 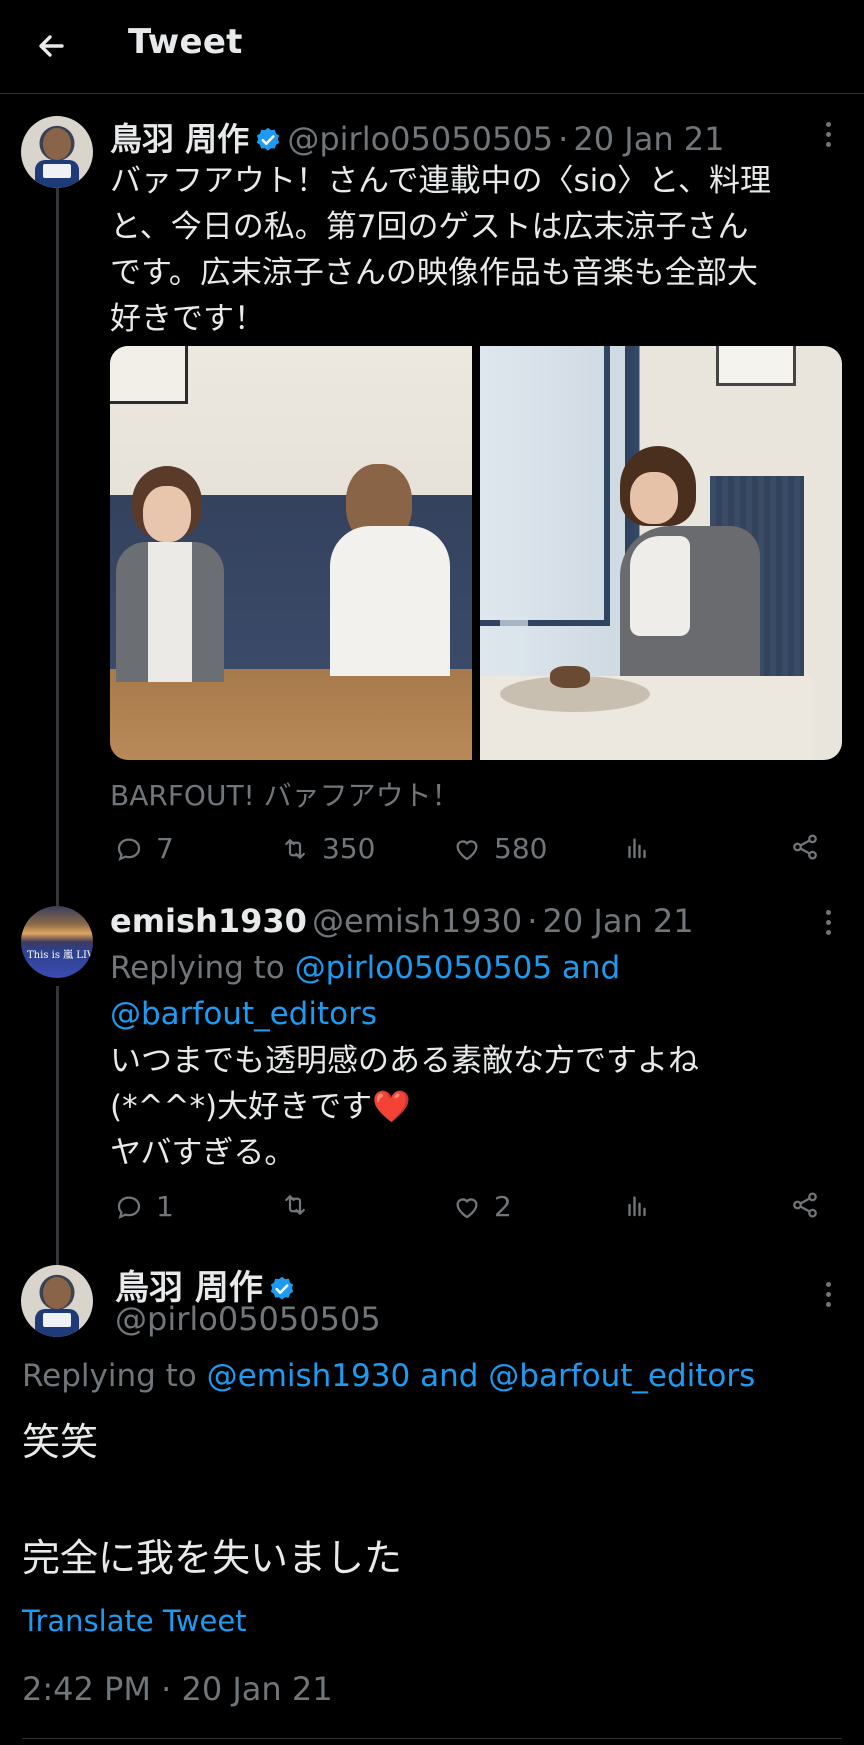 I want to click on tweet-header: 鳥羽 周作 @pirlo05050505 · 20 Jan 21, so click(x=417, y=139).